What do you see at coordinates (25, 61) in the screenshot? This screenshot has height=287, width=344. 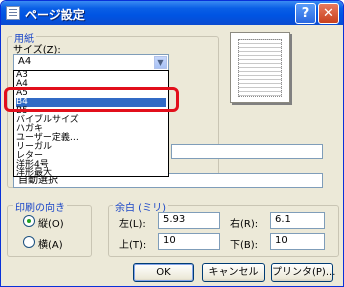 I see `paper-size-value: A4` at bounding box center [25, 61].